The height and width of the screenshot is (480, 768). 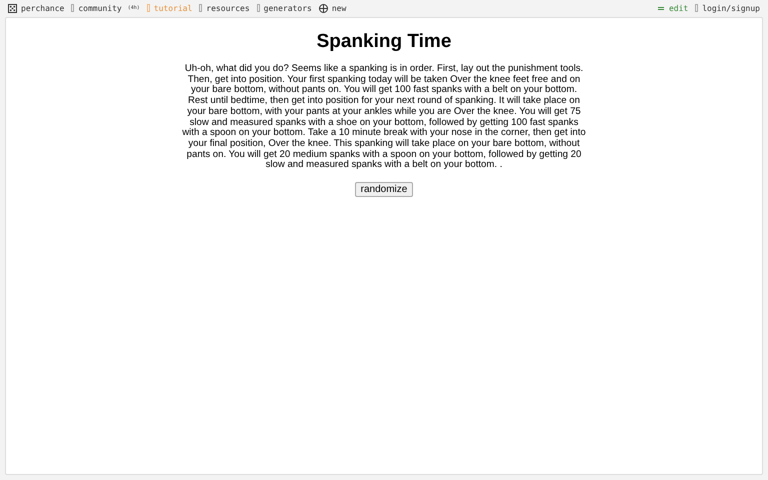 I want to click on dice-icon, so click(x=12, y=8).